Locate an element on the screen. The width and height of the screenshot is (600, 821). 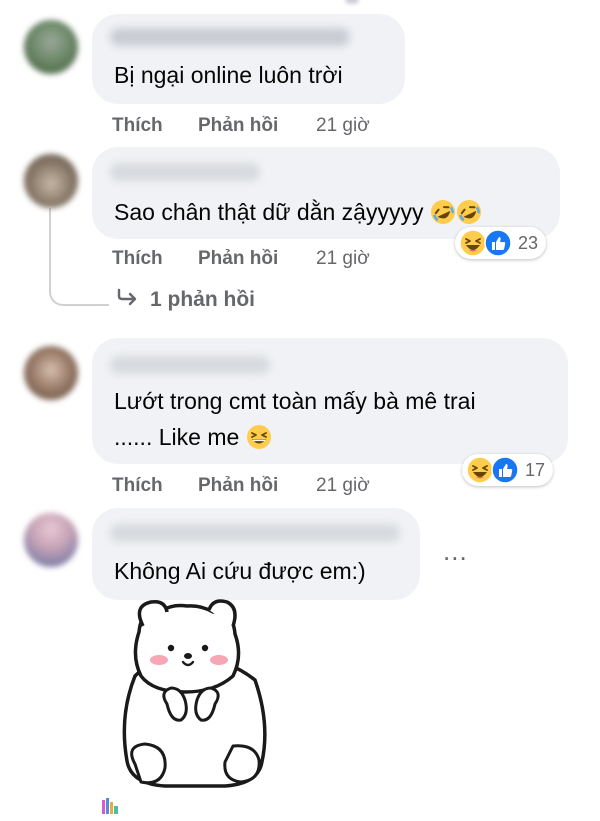
reaction-summary: 23 is located at coordinates (501, 243).